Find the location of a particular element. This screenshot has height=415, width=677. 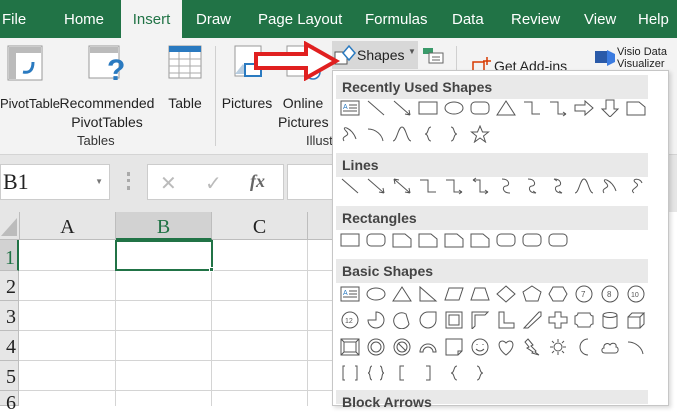

column-header-c: C is located at coordinates (260, 226).